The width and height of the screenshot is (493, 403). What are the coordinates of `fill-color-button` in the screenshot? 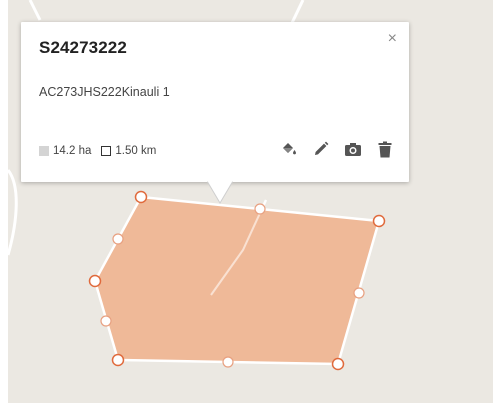 It's located at (289, 149).